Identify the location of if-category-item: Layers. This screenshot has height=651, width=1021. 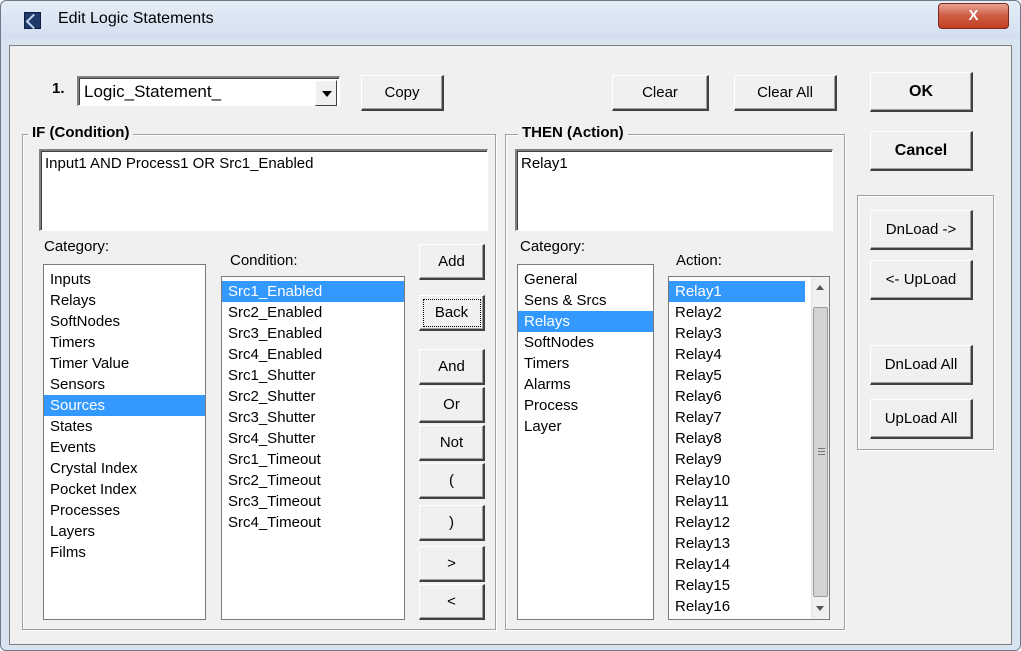
(124, 531).